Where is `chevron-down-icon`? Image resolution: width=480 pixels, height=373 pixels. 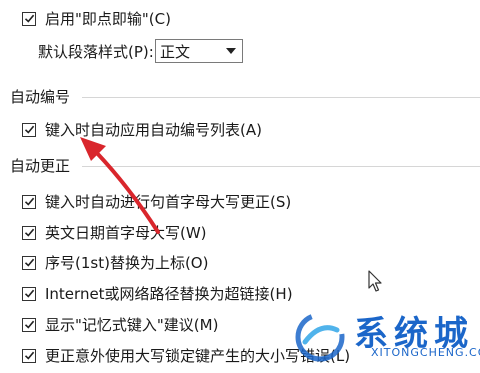 chevron-down-icon is located at coordinates (231, 51).